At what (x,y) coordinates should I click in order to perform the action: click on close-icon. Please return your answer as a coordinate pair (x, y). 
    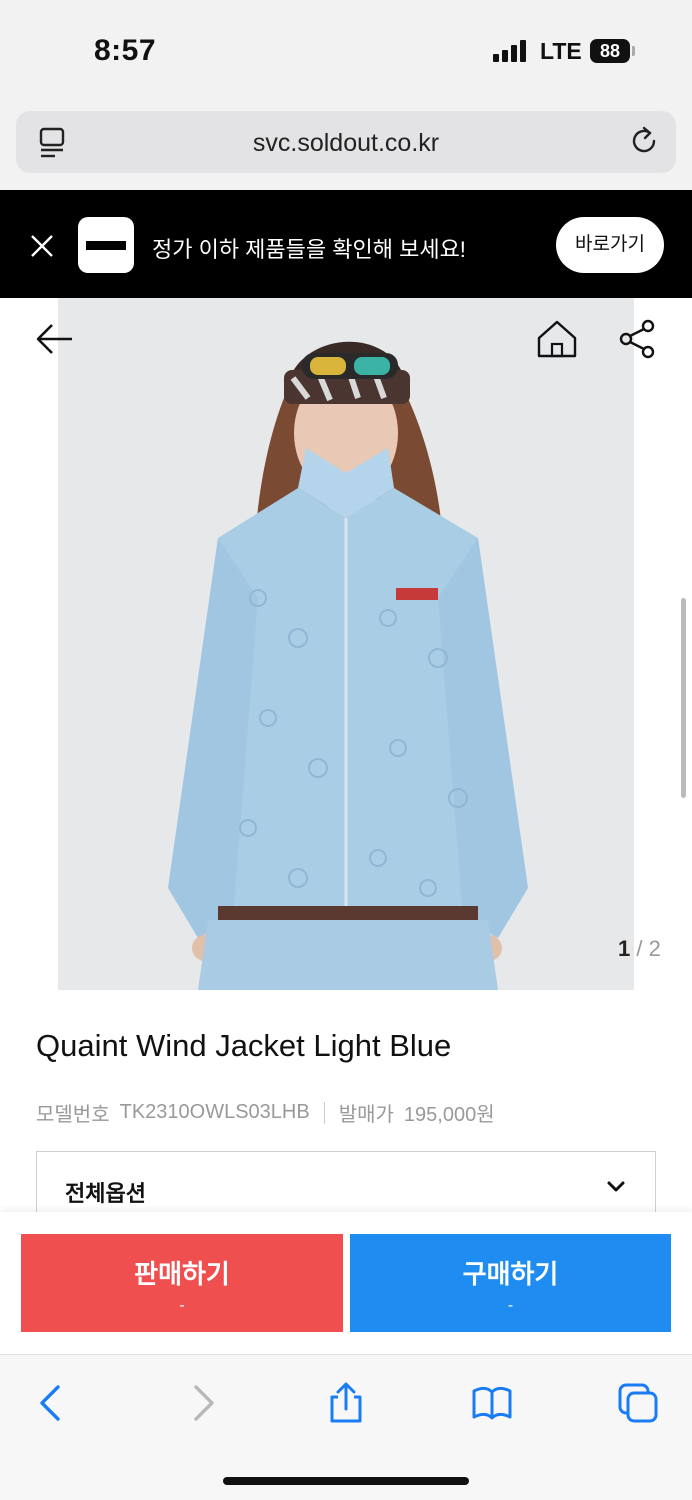
    Looking at the image, I should click on (42, 246).